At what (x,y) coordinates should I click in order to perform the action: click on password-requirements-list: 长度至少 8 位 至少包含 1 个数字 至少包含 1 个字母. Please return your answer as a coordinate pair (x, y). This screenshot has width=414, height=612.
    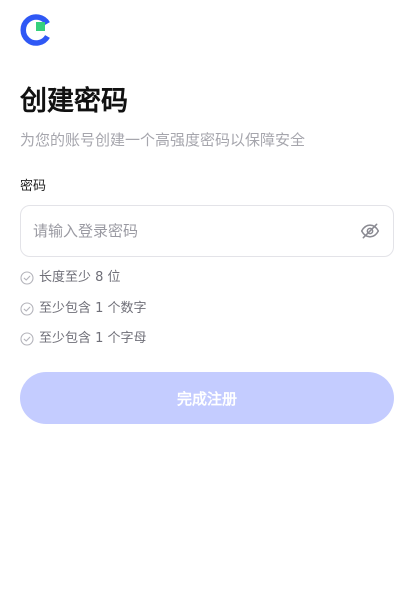
    Looking at the image, I should click on (83, 314).